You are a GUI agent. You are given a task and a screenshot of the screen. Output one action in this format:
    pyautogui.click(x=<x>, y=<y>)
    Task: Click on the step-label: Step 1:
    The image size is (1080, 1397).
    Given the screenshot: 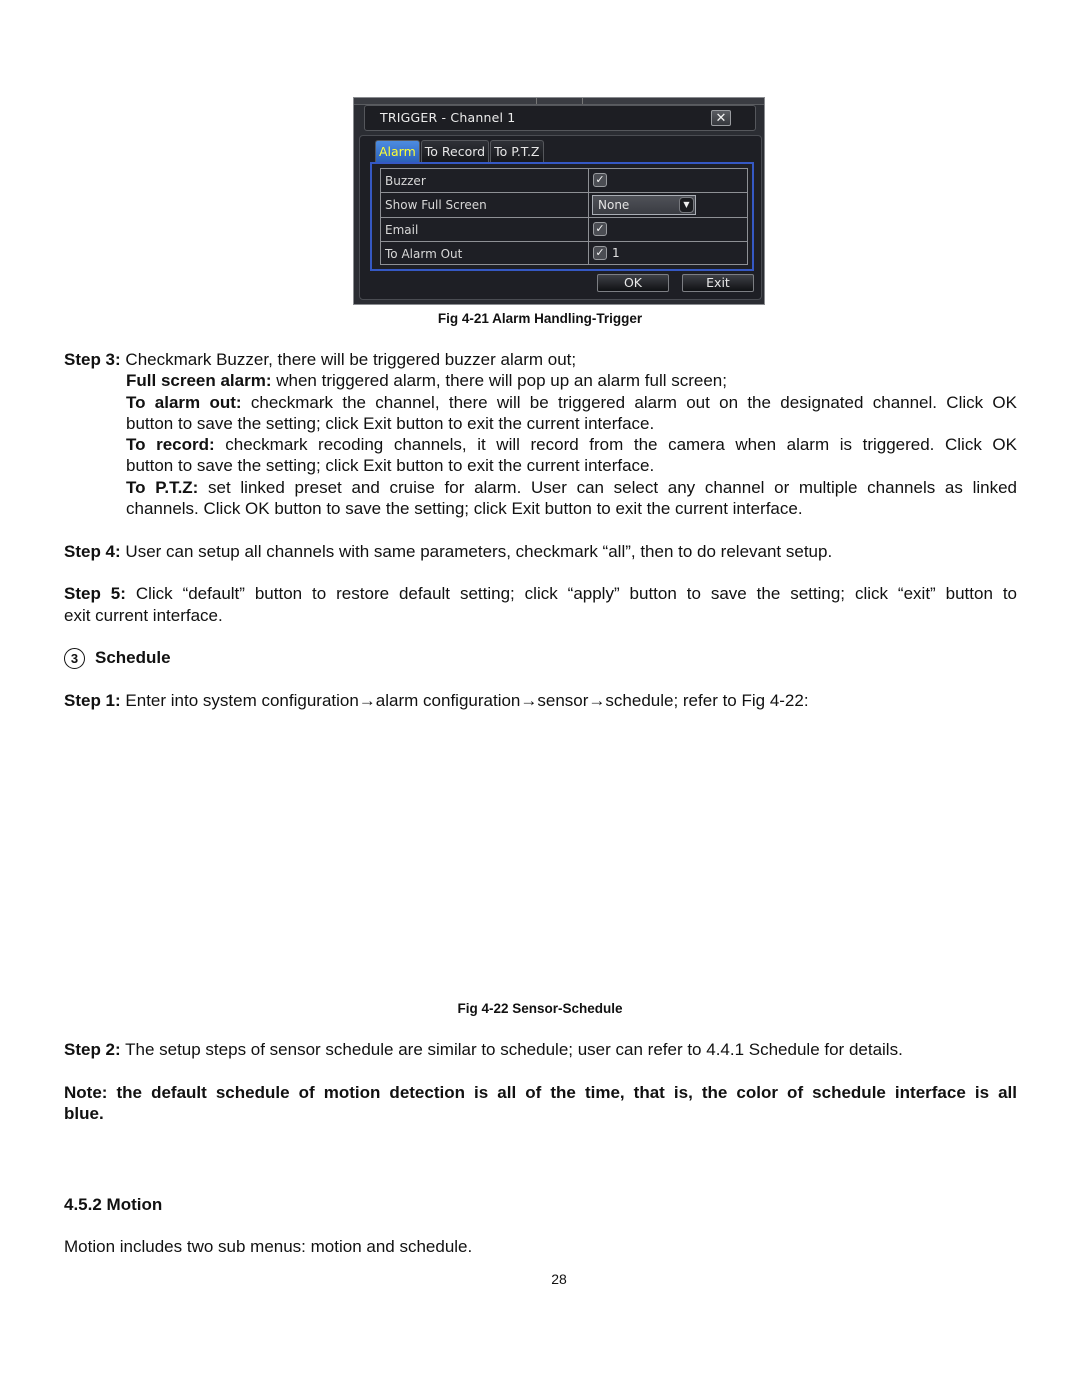 What is the action you would take?
    pyautogui.click(x=92, y=700)
    